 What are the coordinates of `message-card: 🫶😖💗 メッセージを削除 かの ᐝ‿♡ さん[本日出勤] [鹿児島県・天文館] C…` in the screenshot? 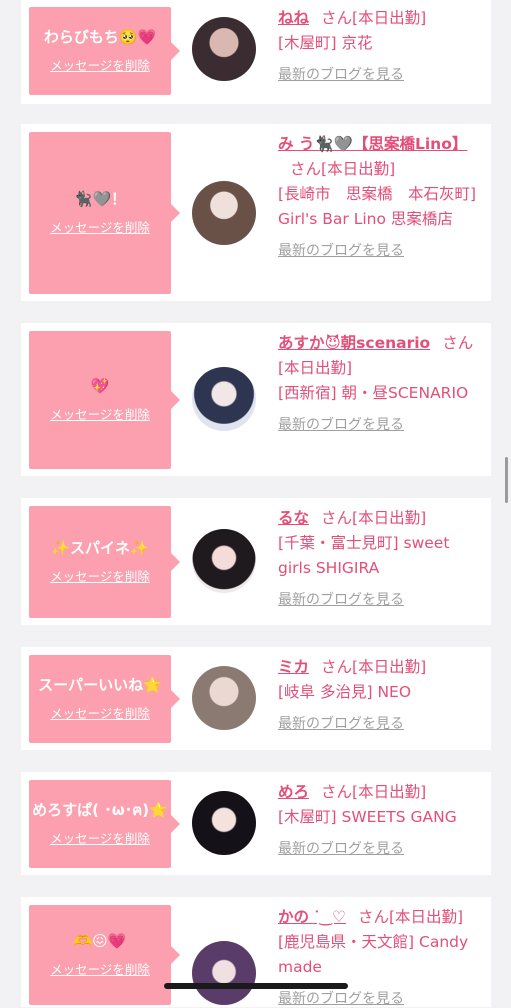 It's located at (256, 952).